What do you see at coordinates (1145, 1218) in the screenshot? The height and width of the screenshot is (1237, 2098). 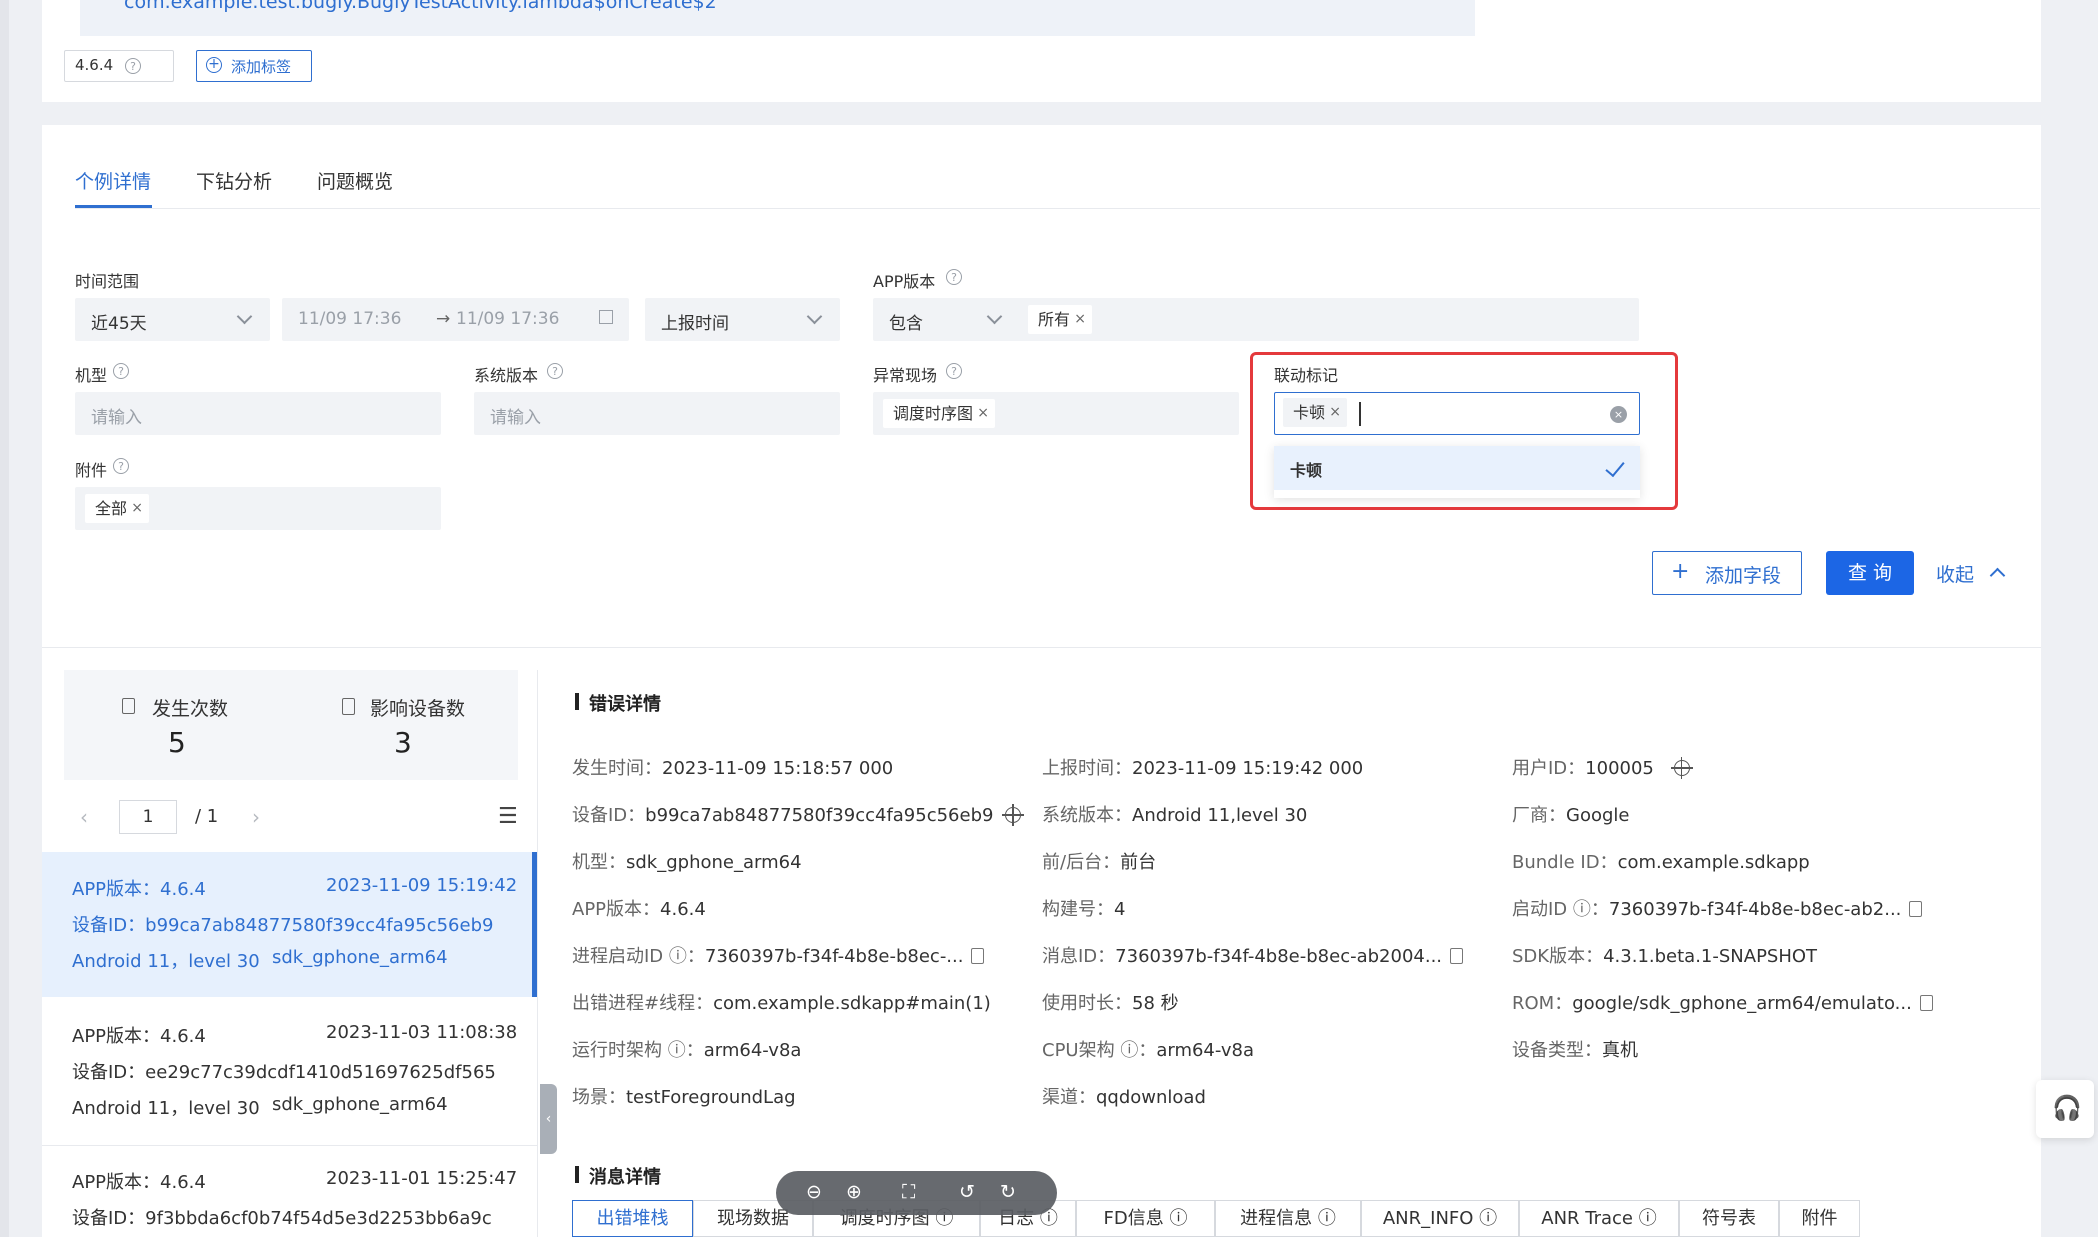 I see `tab-fd-info: FD信息 ⓘ` at bounding box center [1145, 1218].